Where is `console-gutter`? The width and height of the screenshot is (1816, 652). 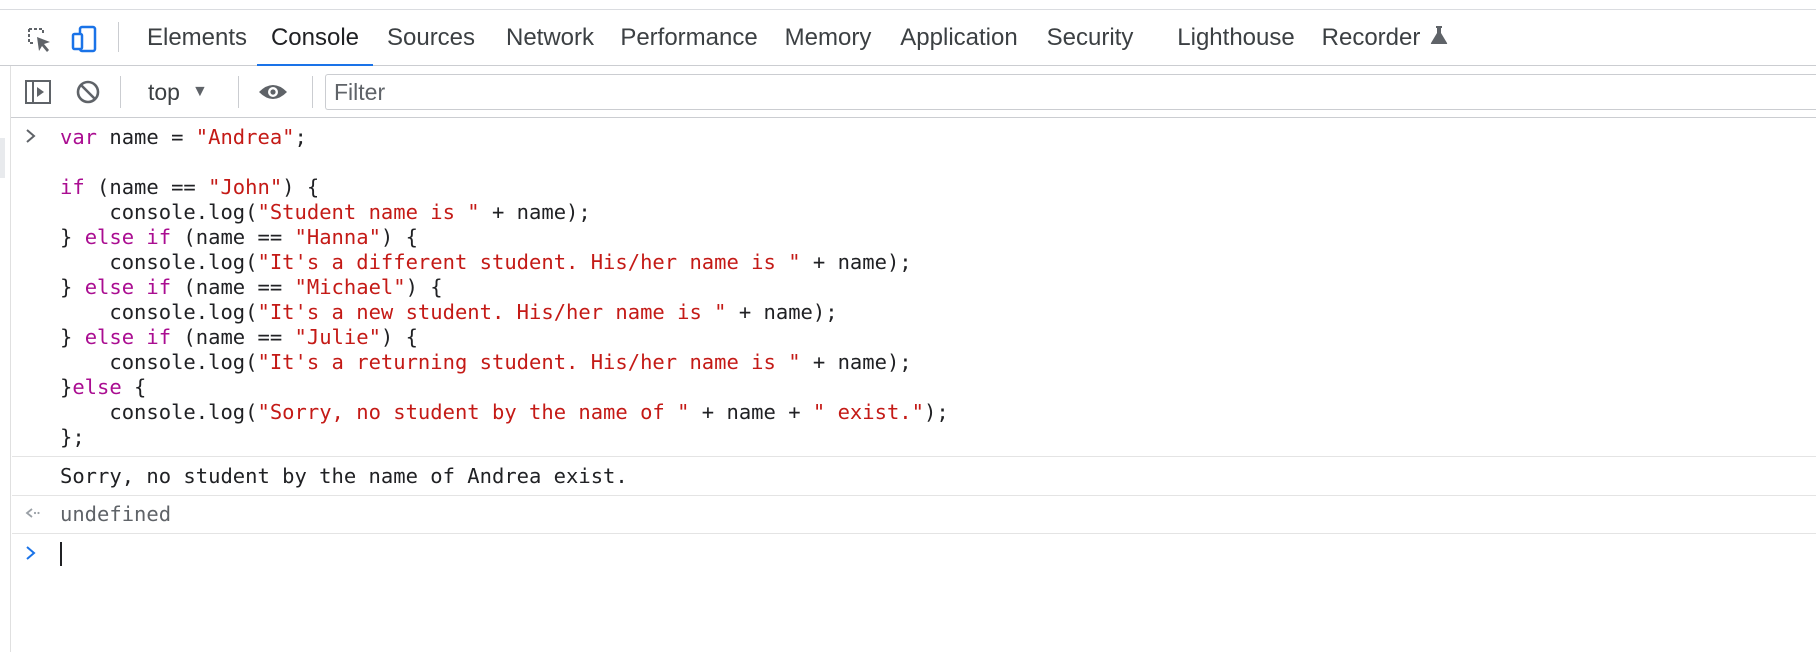
console-gutter is located at coordinates (5, 359).